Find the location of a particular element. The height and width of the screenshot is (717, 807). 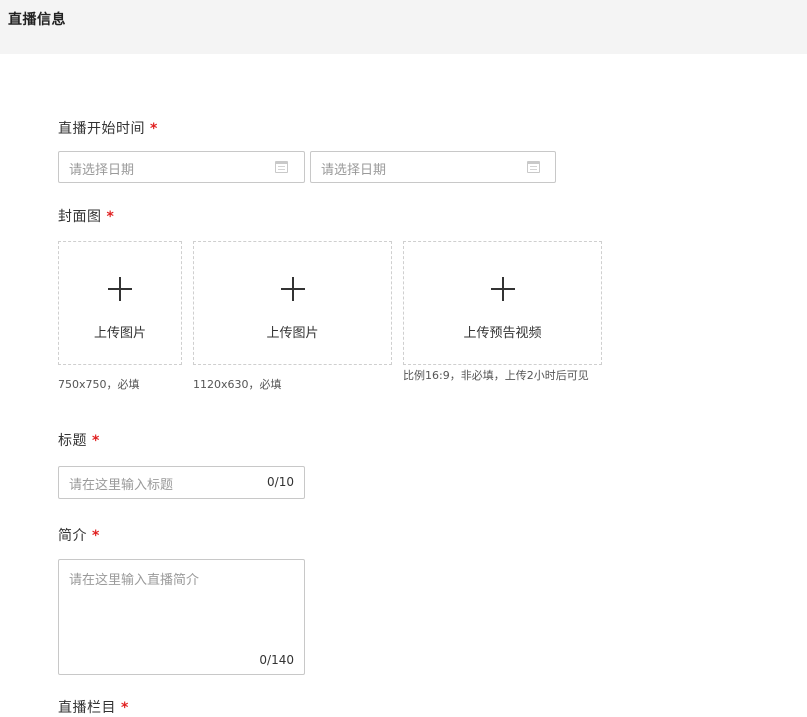

title-placeholder: 请在这里输入标题 is located at coordinates (121, 485).